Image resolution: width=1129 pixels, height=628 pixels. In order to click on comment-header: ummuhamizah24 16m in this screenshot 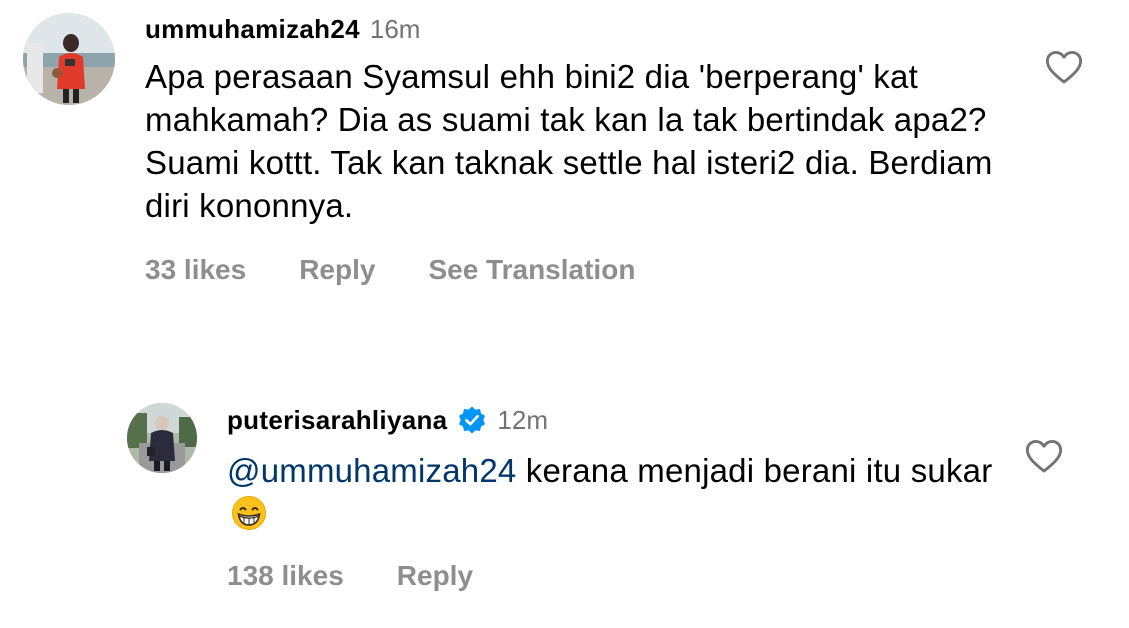, I will do `click(585, 29)`.